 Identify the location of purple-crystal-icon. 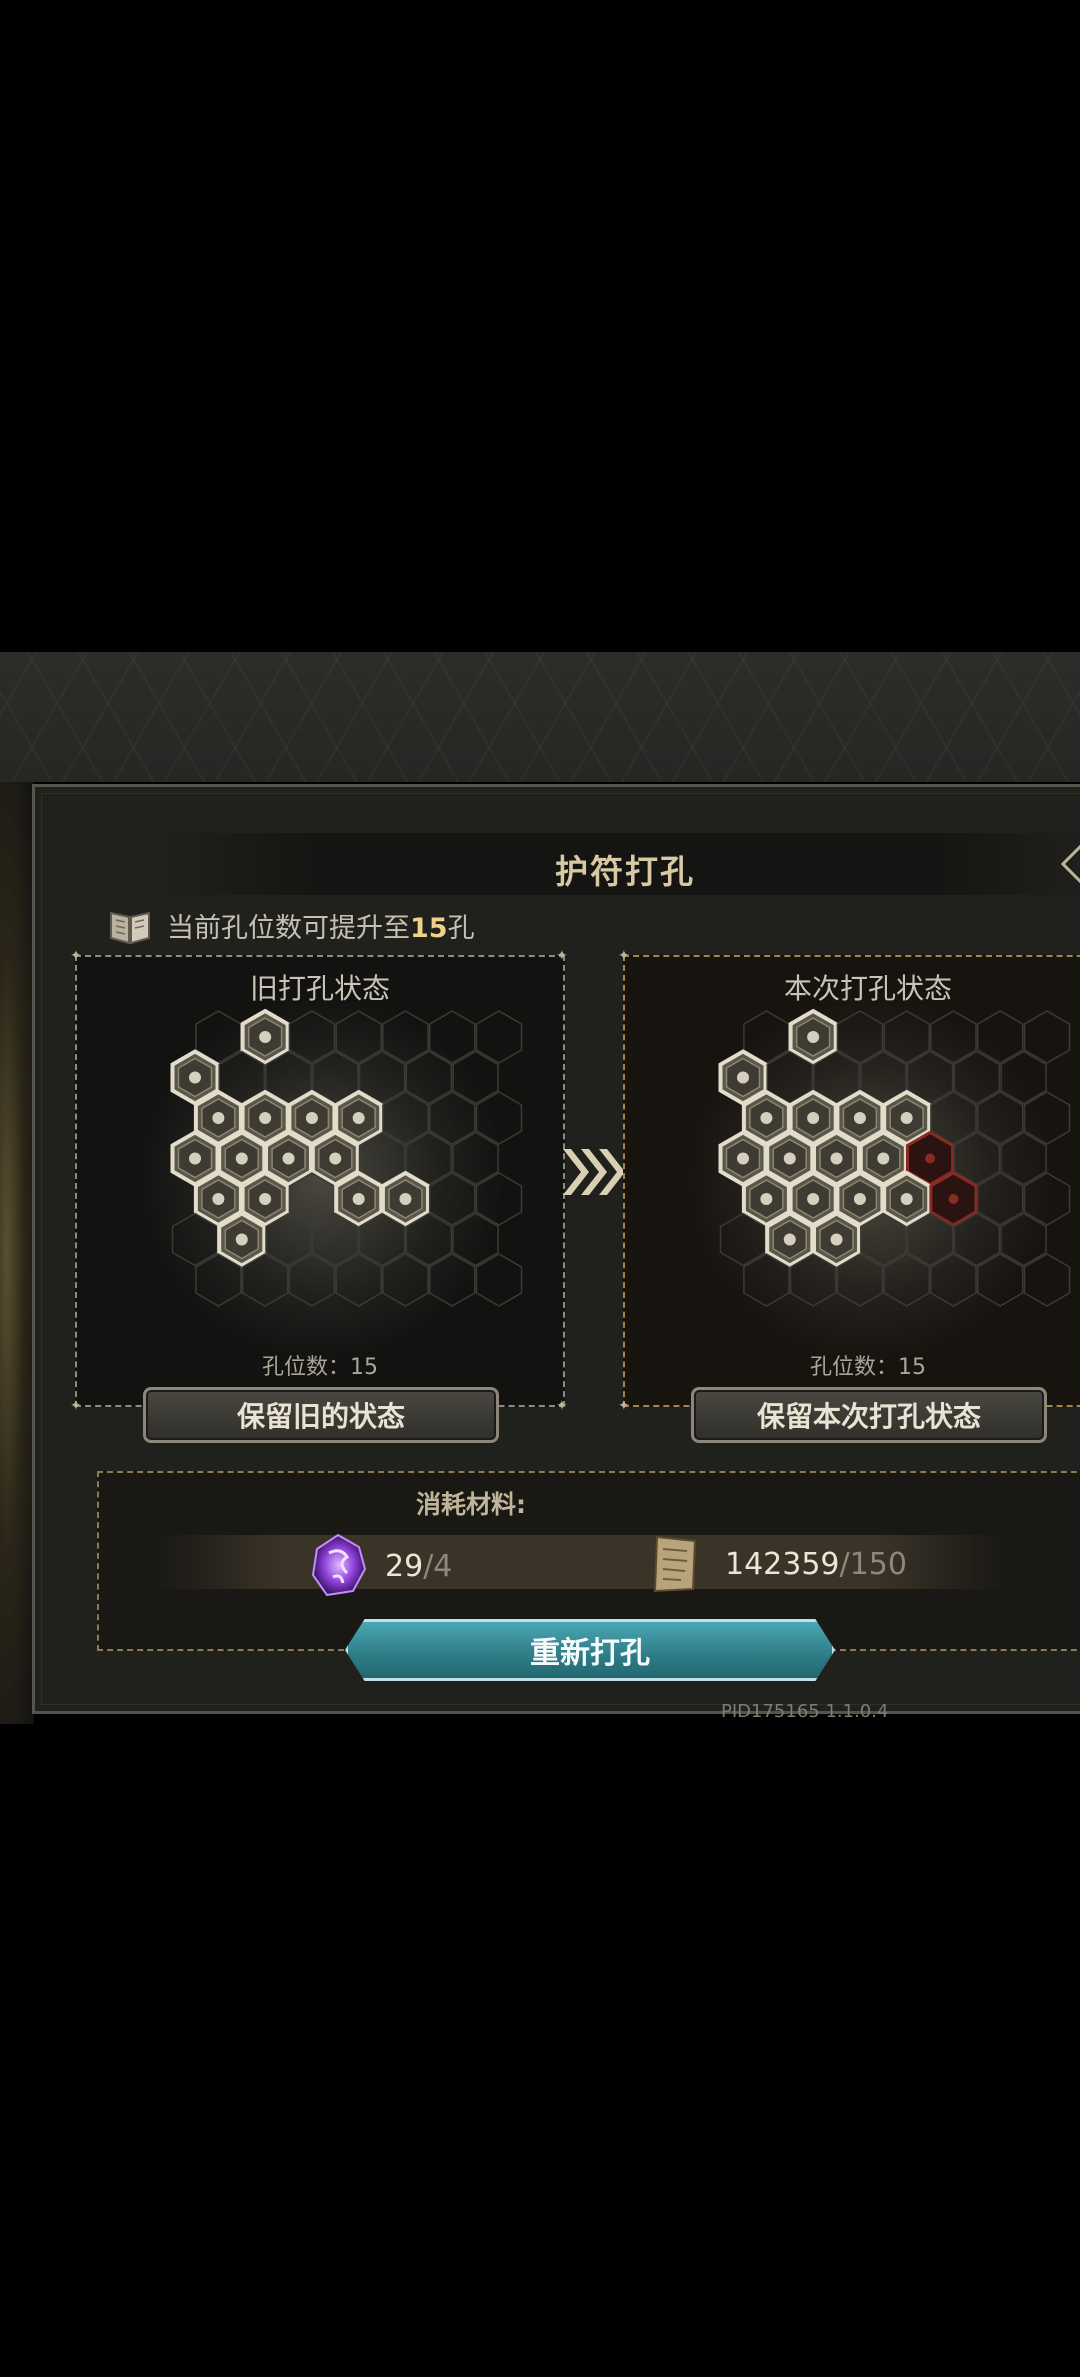
(339, 1565).